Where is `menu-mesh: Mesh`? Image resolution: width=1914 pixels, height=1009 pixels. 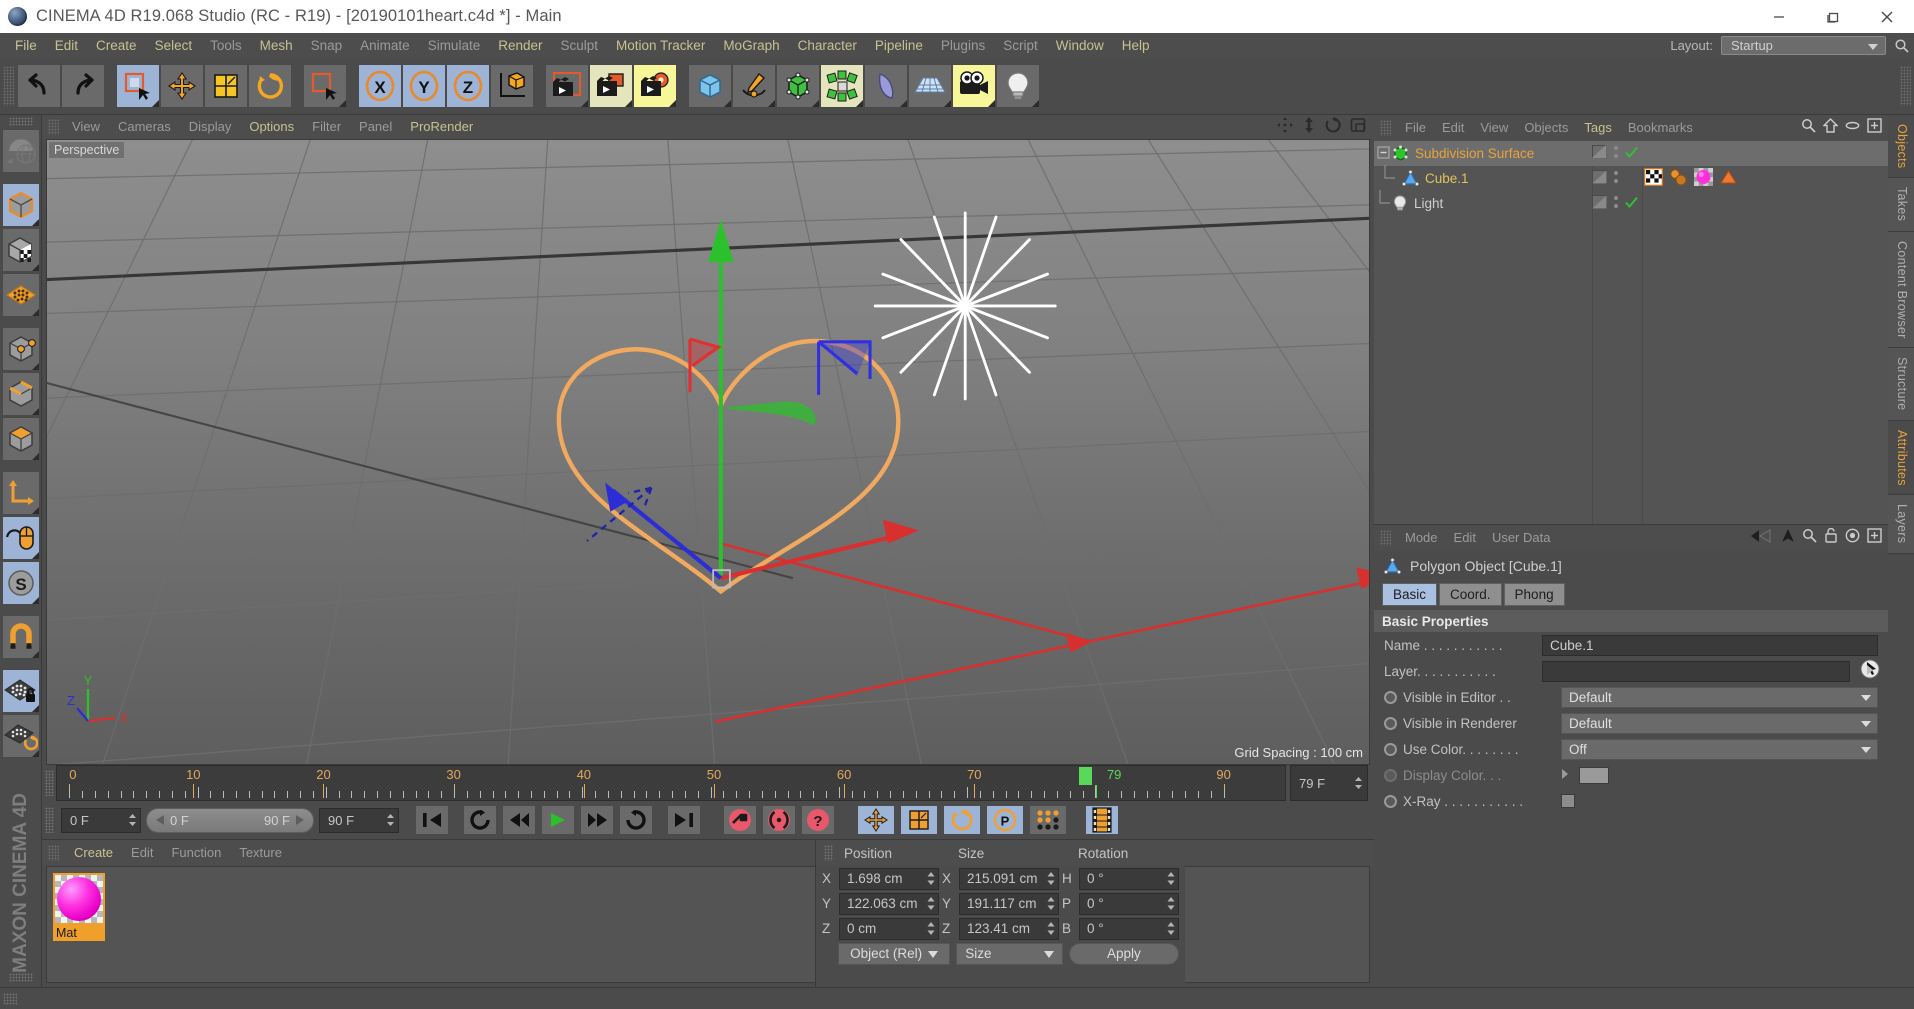
menu-mesh: Mesh is located at coordinates (276, 45).